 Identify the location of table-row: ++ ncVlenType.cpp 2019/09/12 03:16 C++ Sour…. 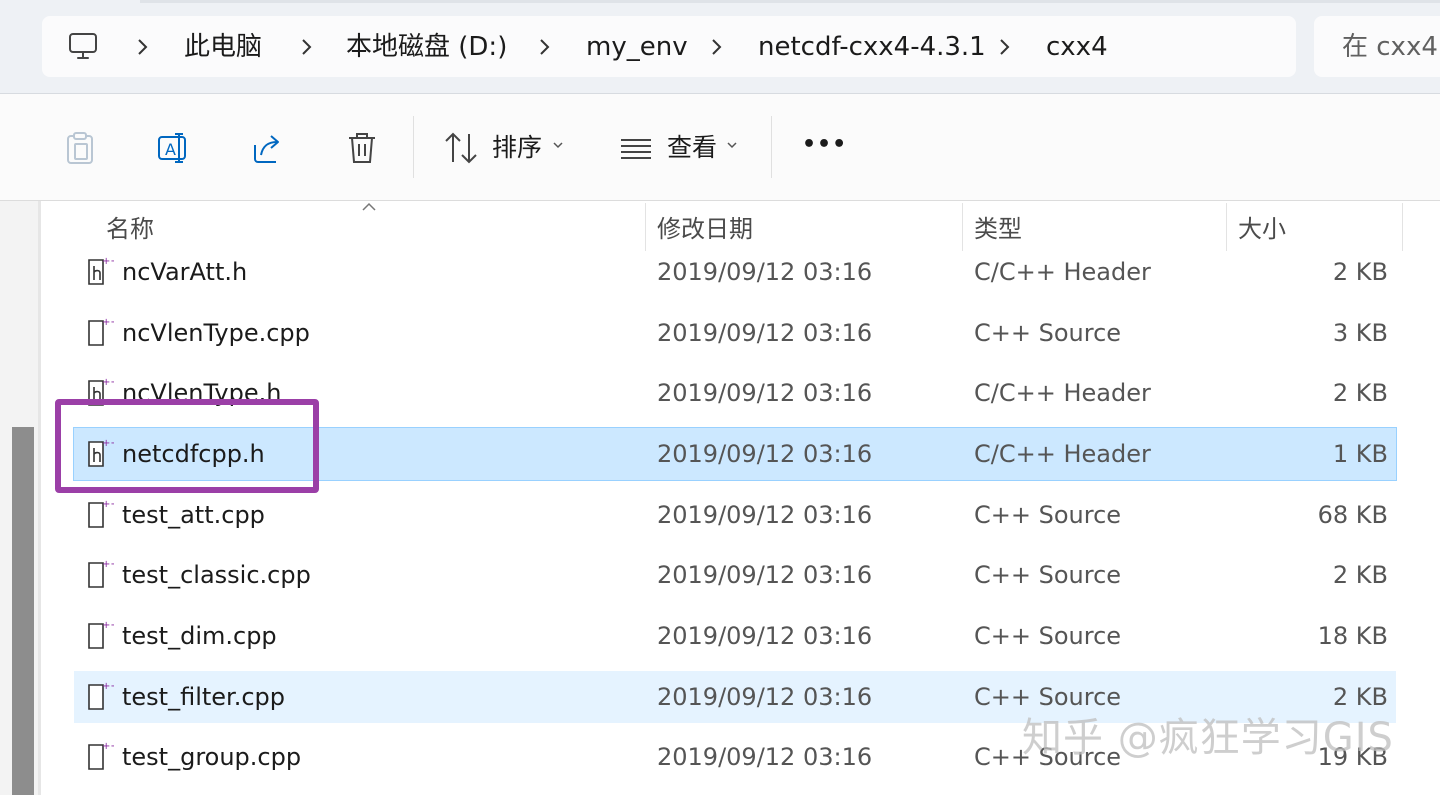
(735, 333).